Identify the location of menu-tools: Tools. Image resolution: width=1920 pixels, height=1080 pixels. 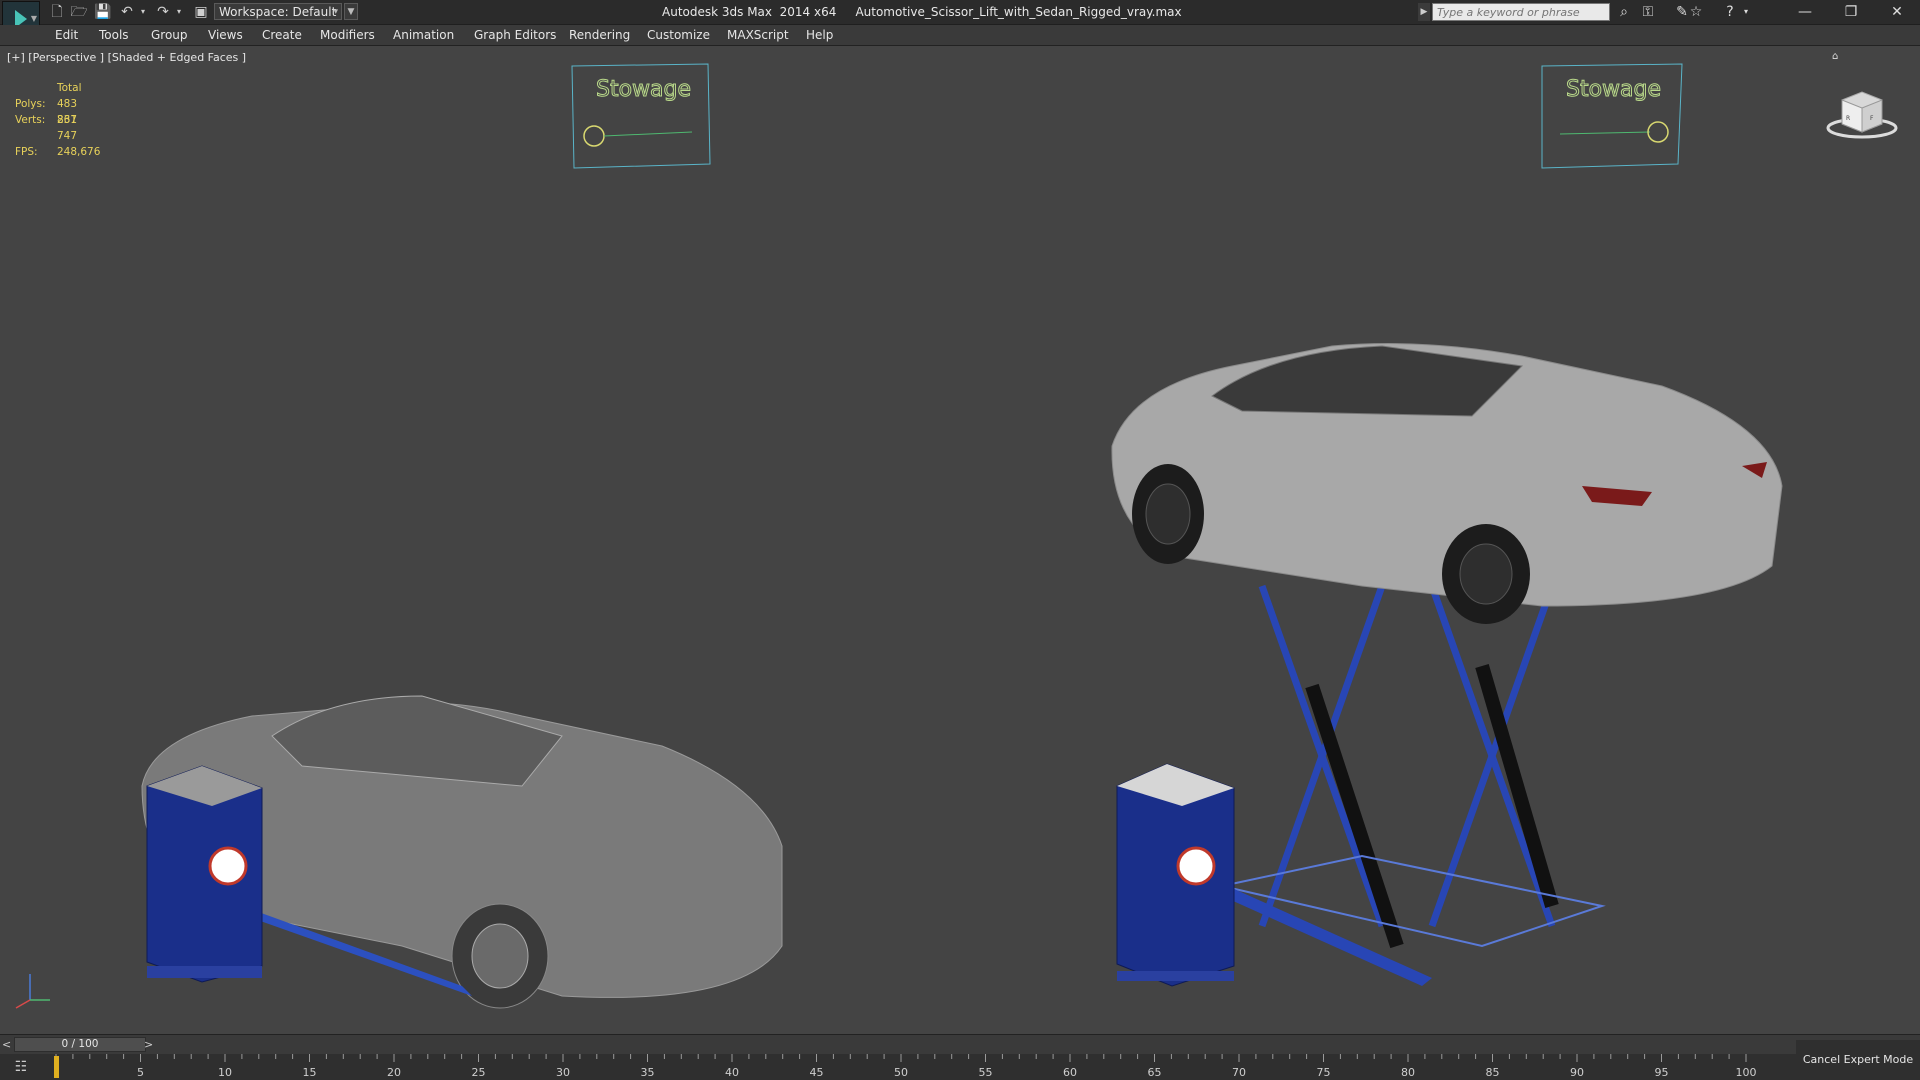
(114, 35).